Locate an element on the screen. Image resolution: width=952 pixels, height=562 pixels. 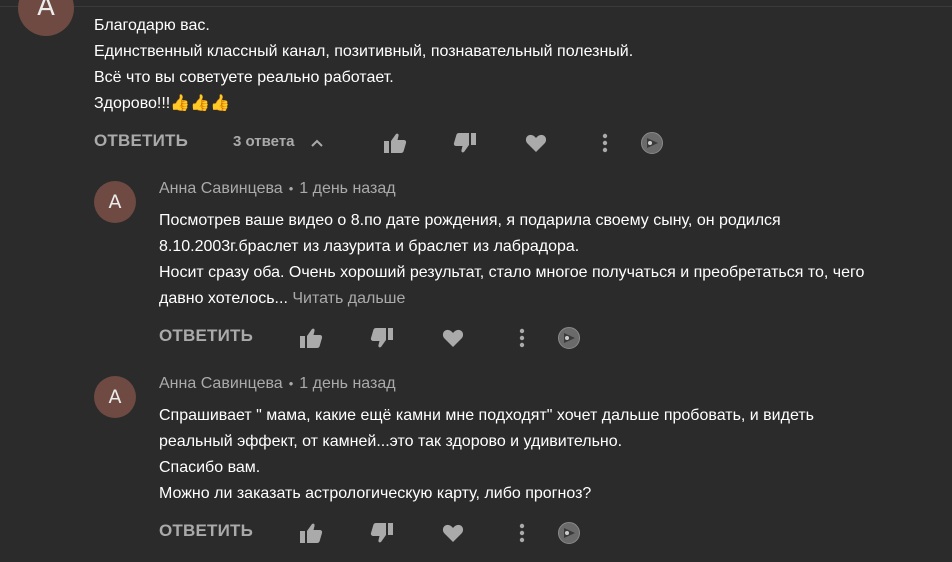
chevron-up-icon is located at coordinates (316, 142).